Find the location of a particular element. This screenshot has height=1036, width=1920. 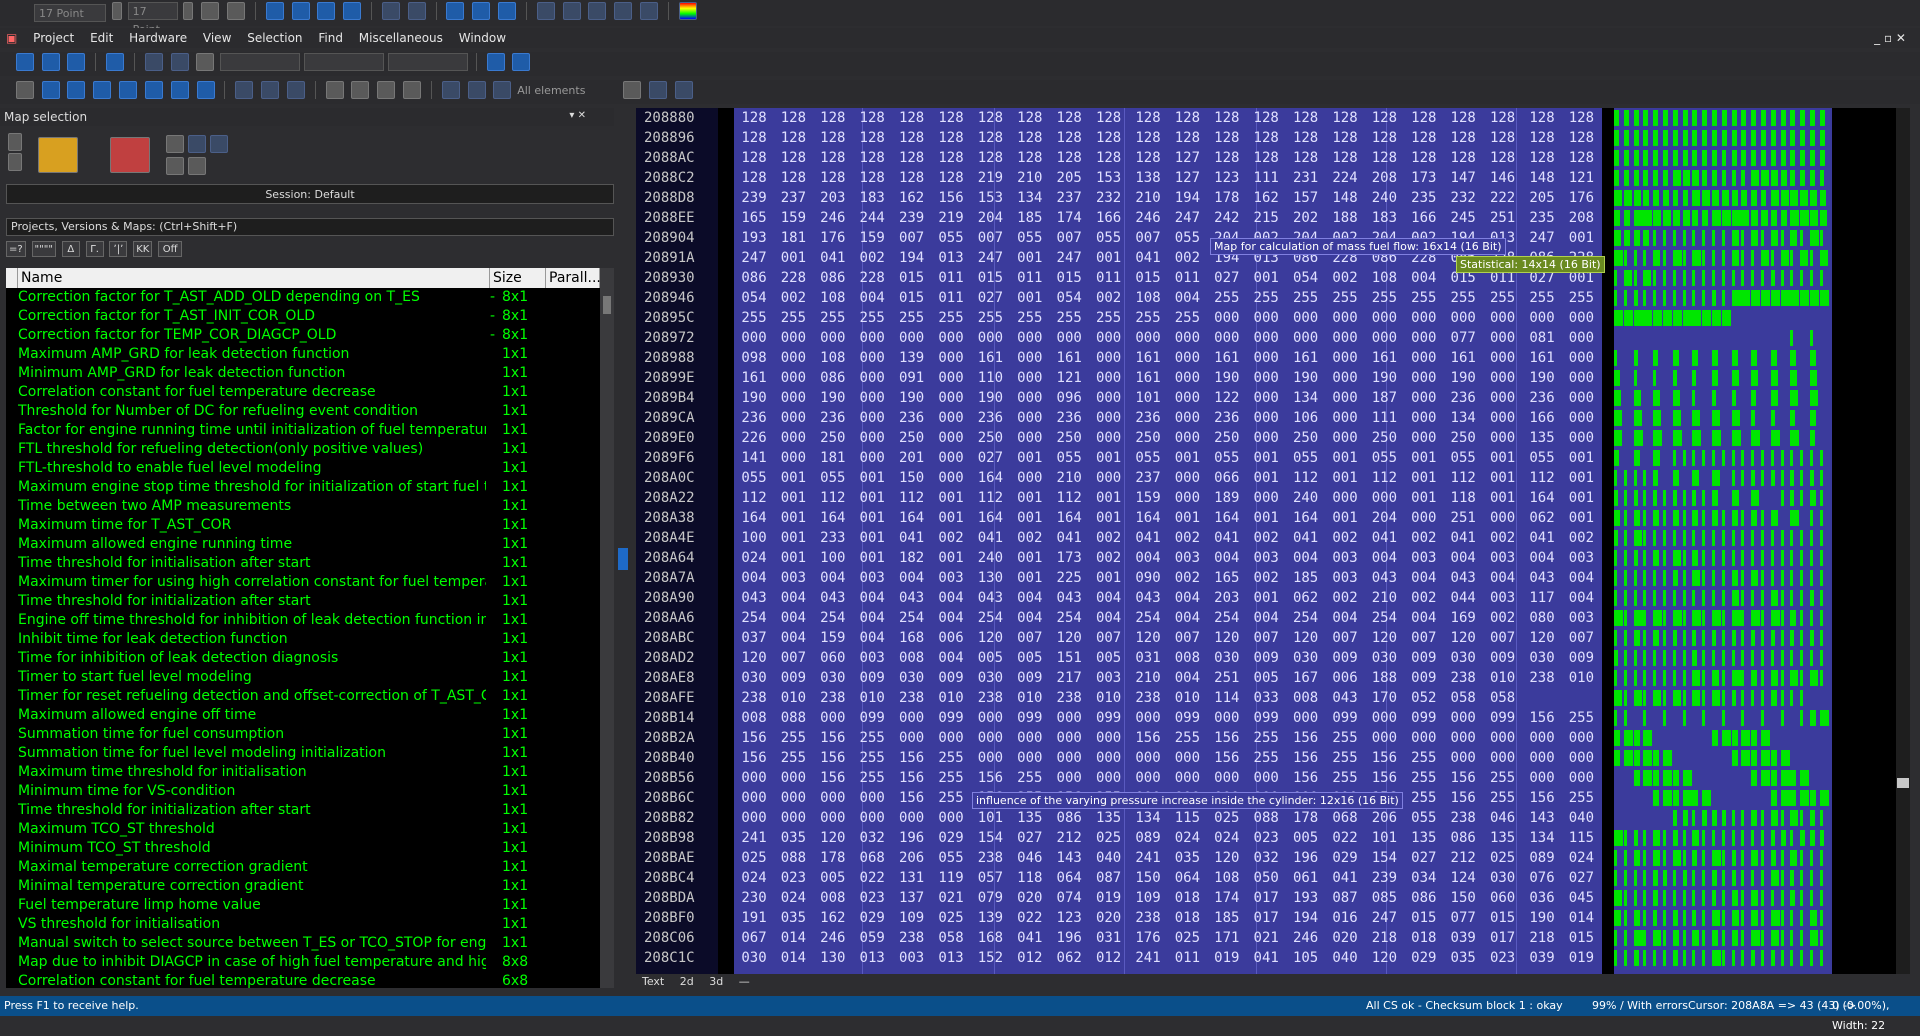

hex-cell: 091 is located at coordinates (912, 378).